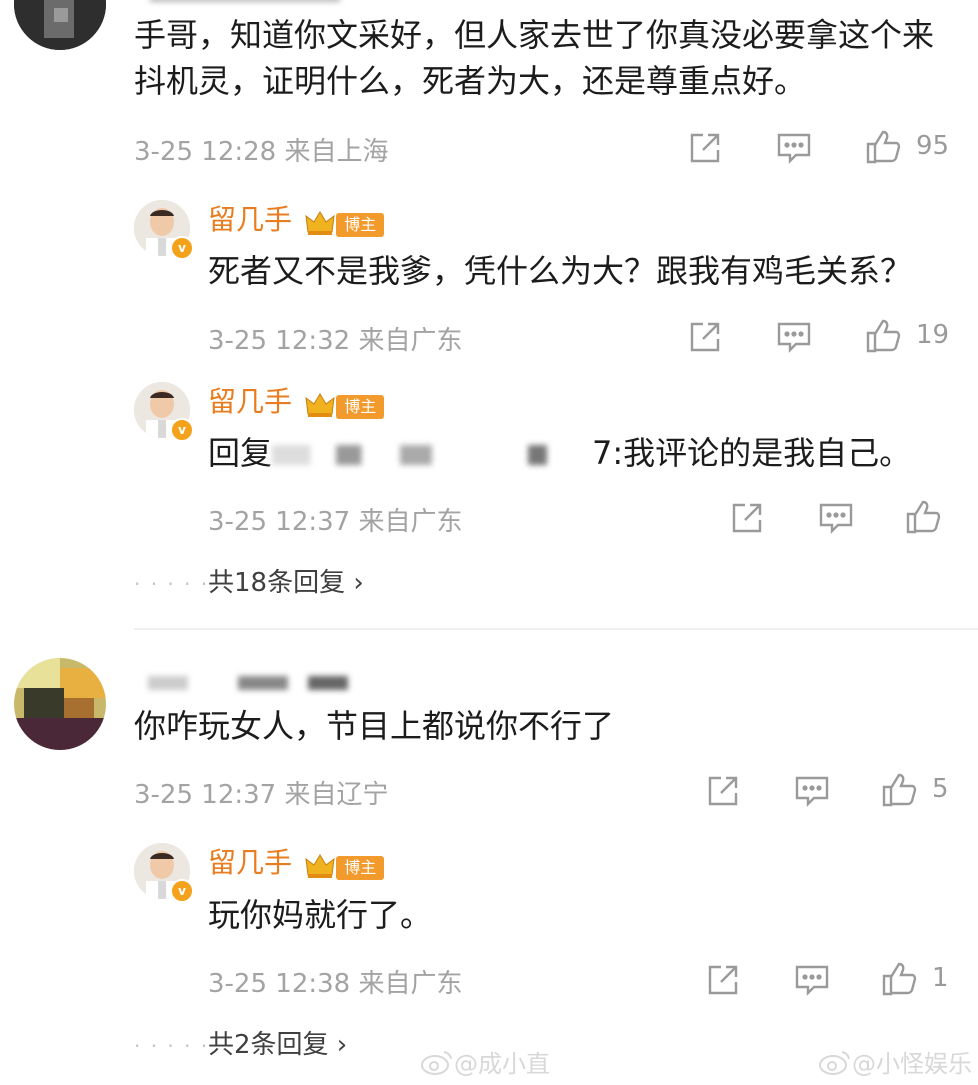 The width and height of the screenshot is (978, 1085). I want to click on comment-text: 你咋玩女人，节目上都说你不行了, so click(374, 726).